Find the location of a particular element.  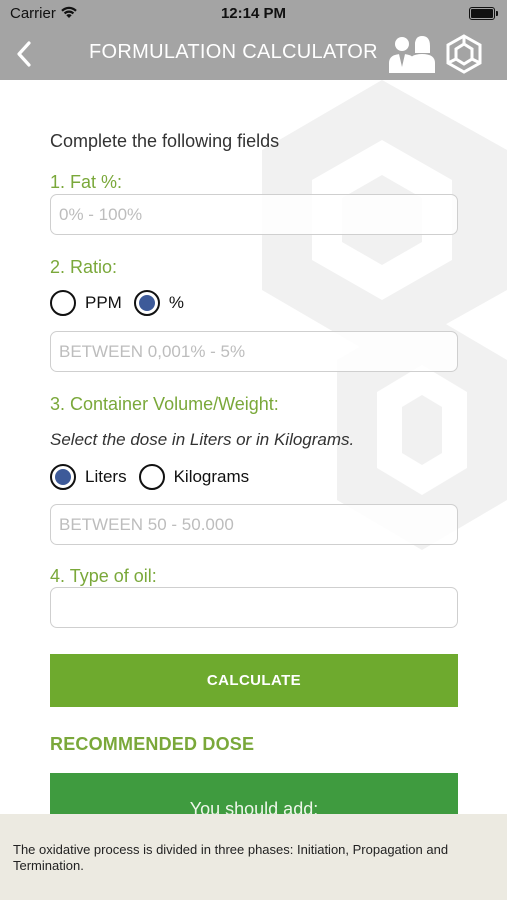

calculate-button: CALCULATE is located at coordinates (254, 680).